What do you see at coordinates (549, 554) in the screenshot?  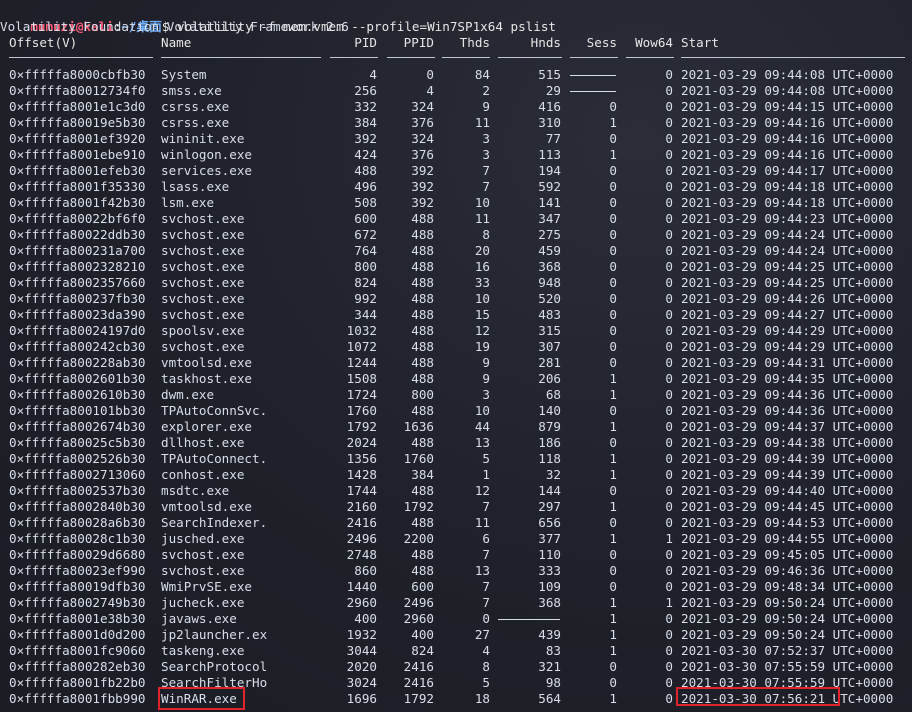 I see `cell-hnds: 110` at bounding box center [549, 554].